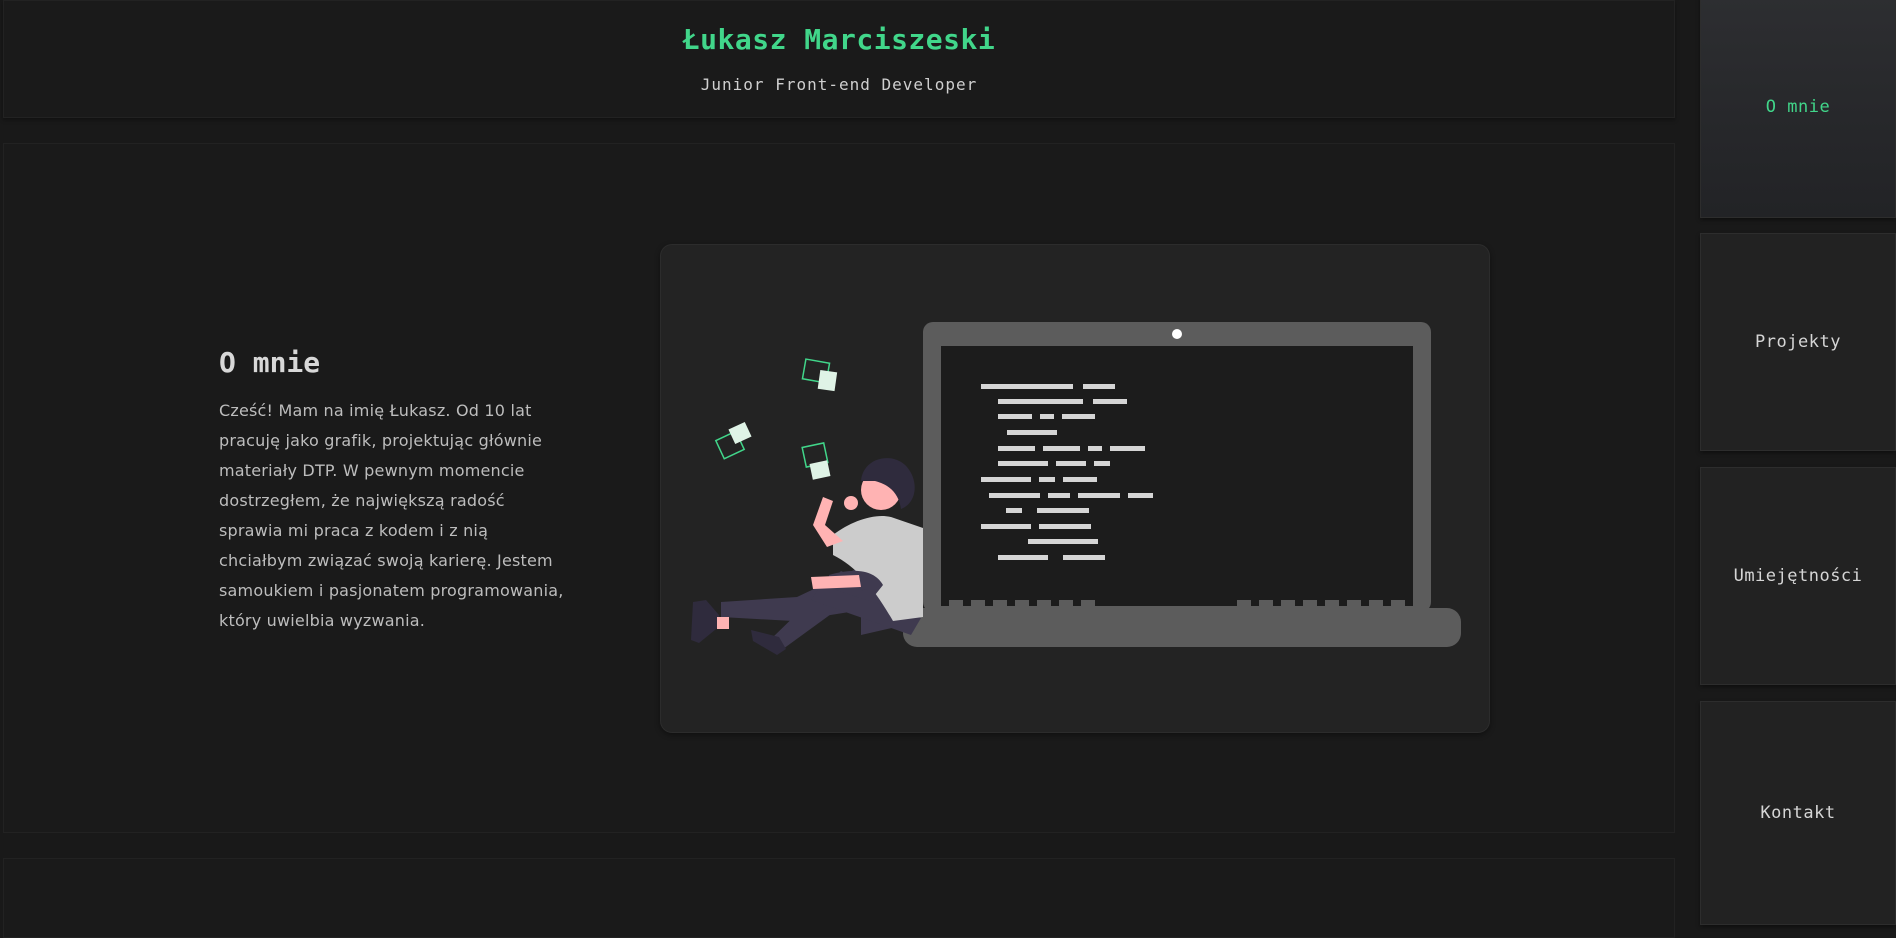  What do you see at coordinates (839, 84) in the screenshot?
I see `site-subtitle: Junior Front-end Developer` at bounding box center [839, 84].